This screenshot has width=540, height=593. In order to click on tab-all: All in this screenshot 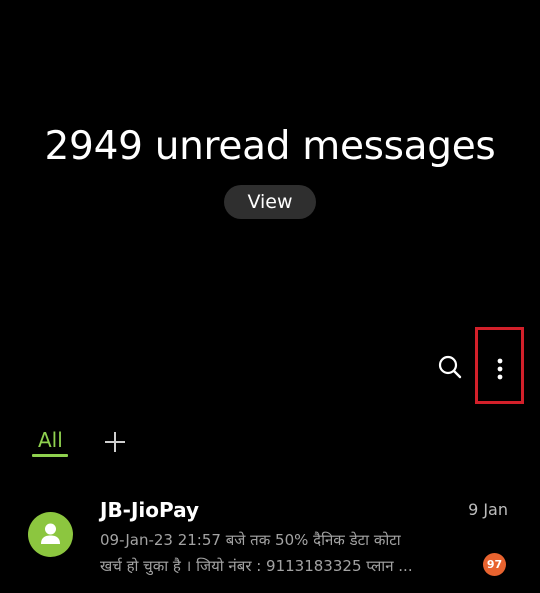, I will do `click(51, 442)`.